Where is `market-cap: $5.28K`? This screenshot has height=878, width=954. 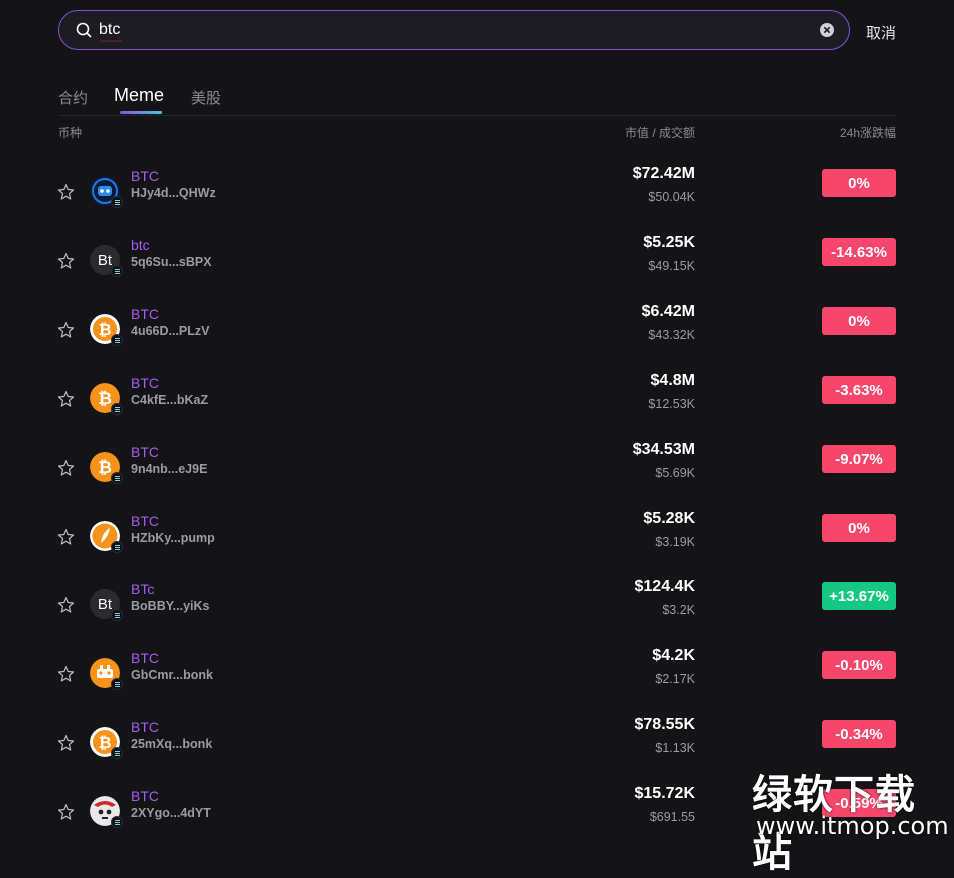 market-cap: $5.28K is located at coordinates (669, 518).